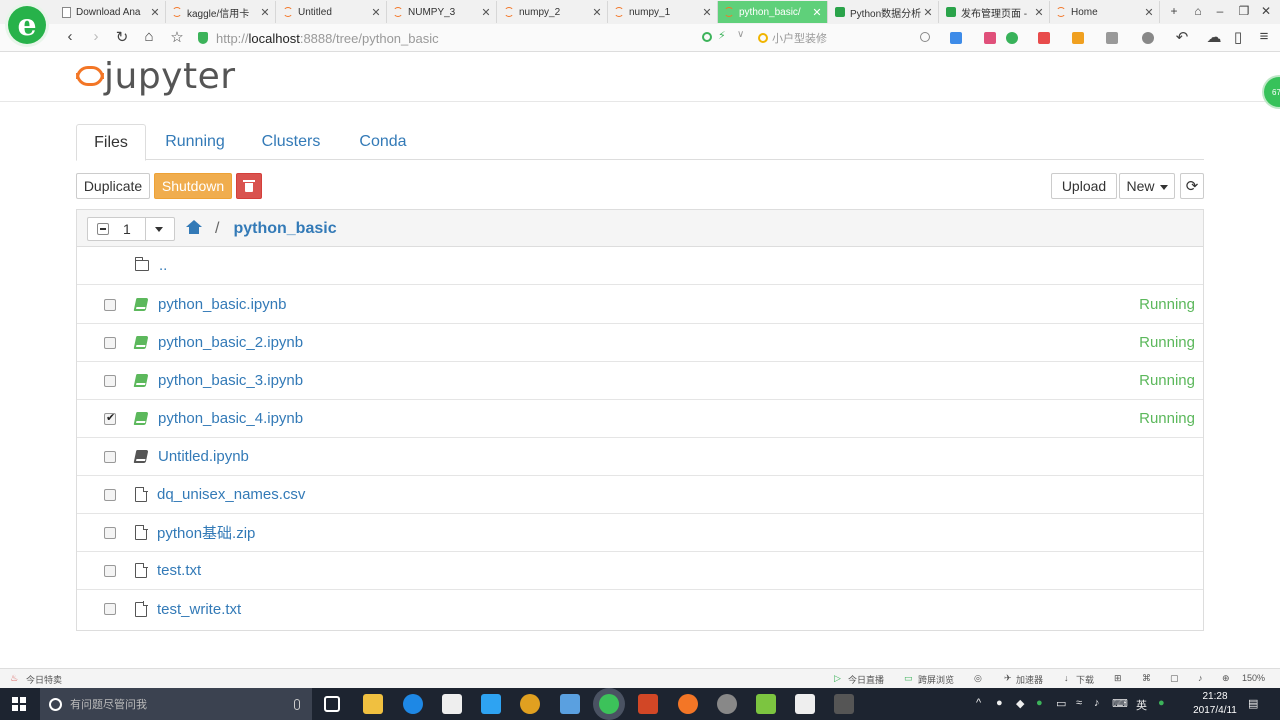 The height and width of the screenshot is (720, 1280). I want to click on tablet-icon: ▯, so click(1238, 37).